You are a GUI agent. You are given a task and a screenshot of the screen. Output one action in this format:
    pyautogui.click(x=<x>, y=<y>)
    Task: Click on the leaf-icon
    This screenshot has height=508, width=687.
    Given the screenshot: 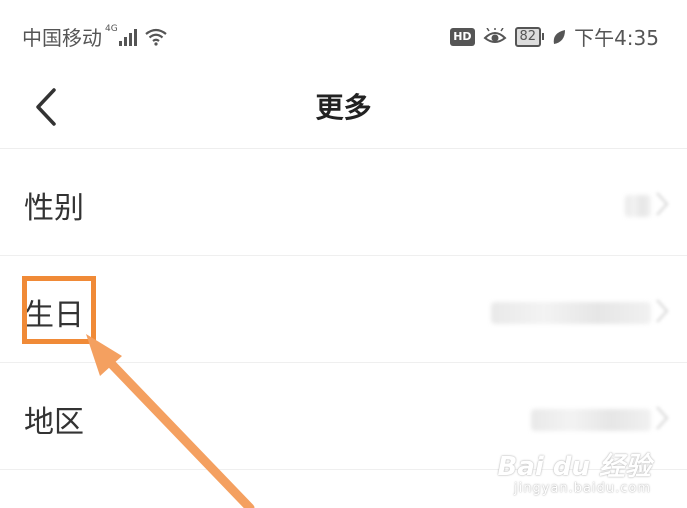 What is the action you would take?
    pyautogui.click(x=559, y=36)
    